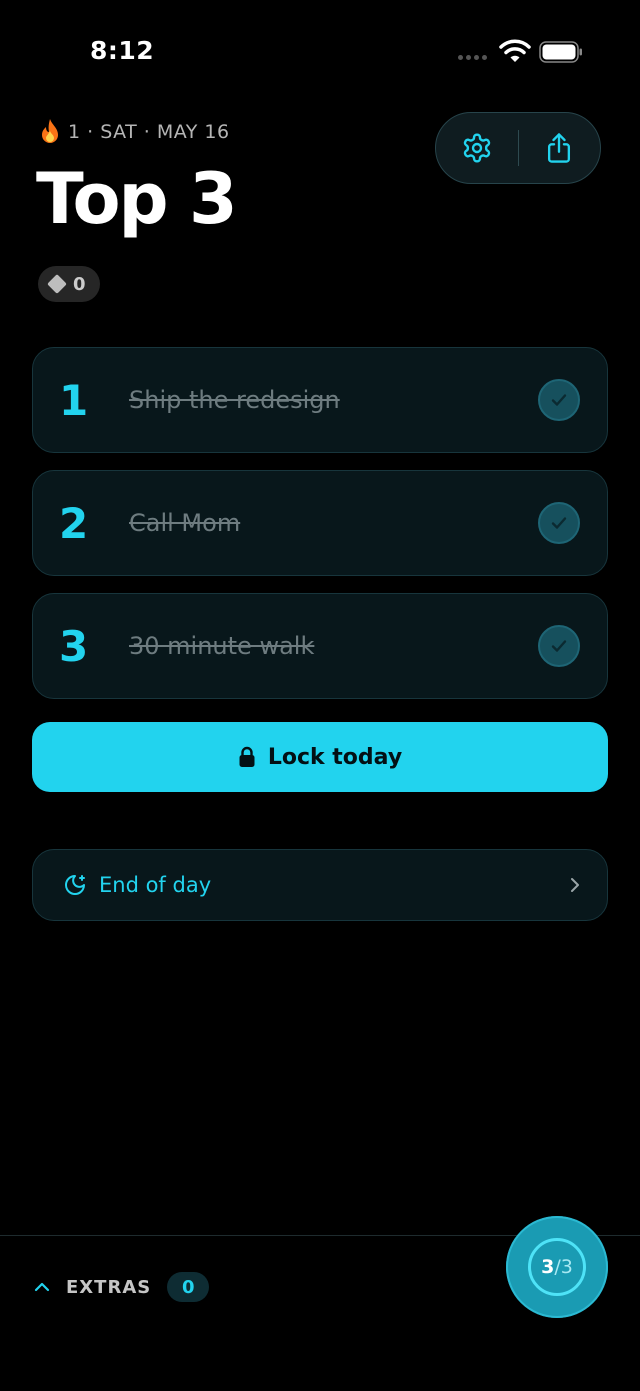 This screenshot has width=640, height=1391. I want to click on share-button, so click(560, 148).